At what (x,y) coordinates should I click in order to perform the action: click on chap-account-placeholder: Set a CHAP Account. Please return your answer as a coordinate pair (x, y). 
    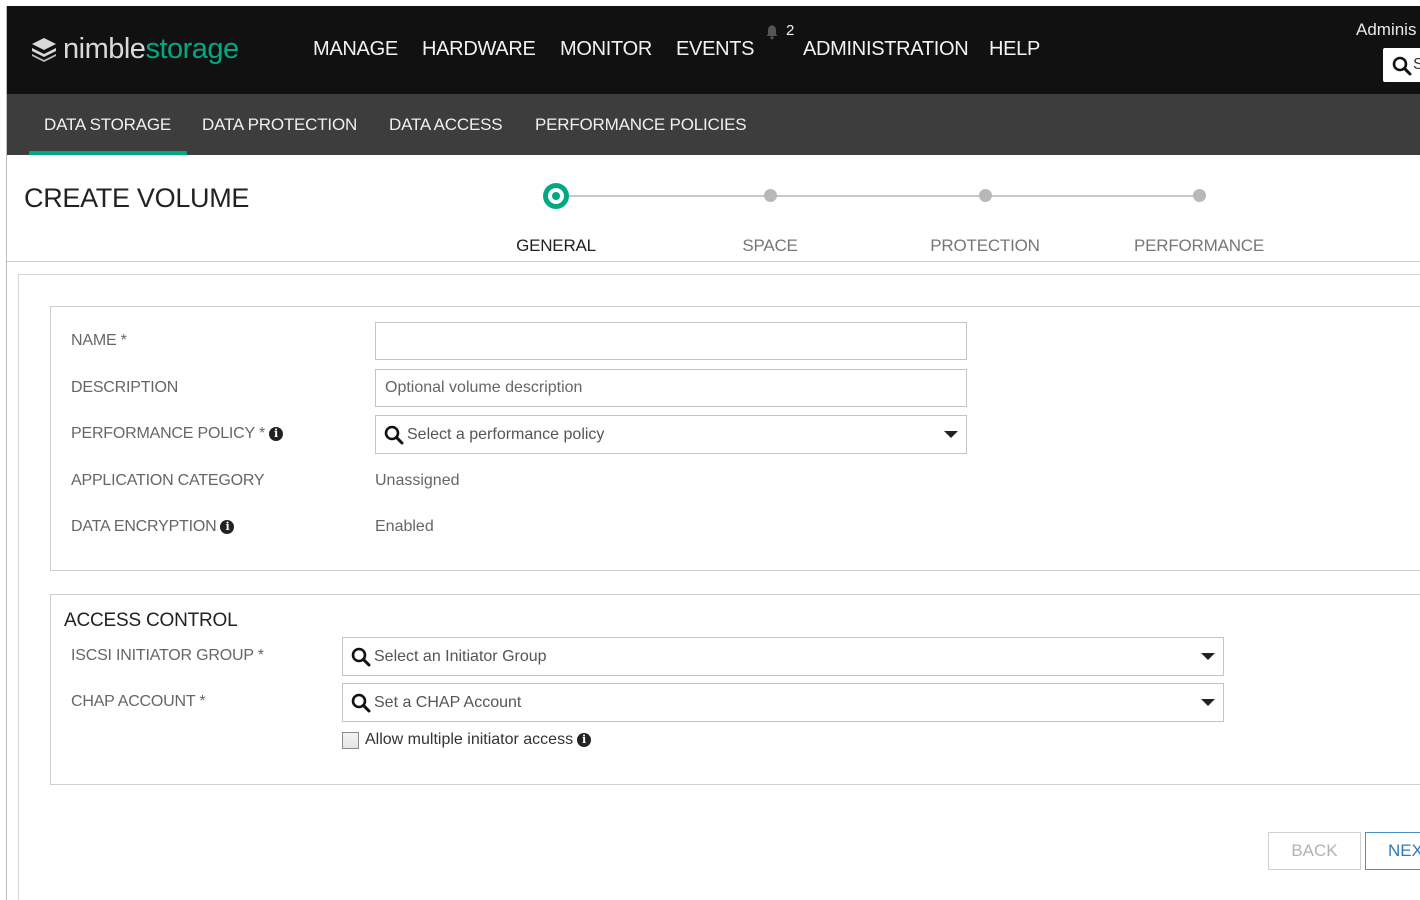
    Looking at the image, I should click on (448, 702).